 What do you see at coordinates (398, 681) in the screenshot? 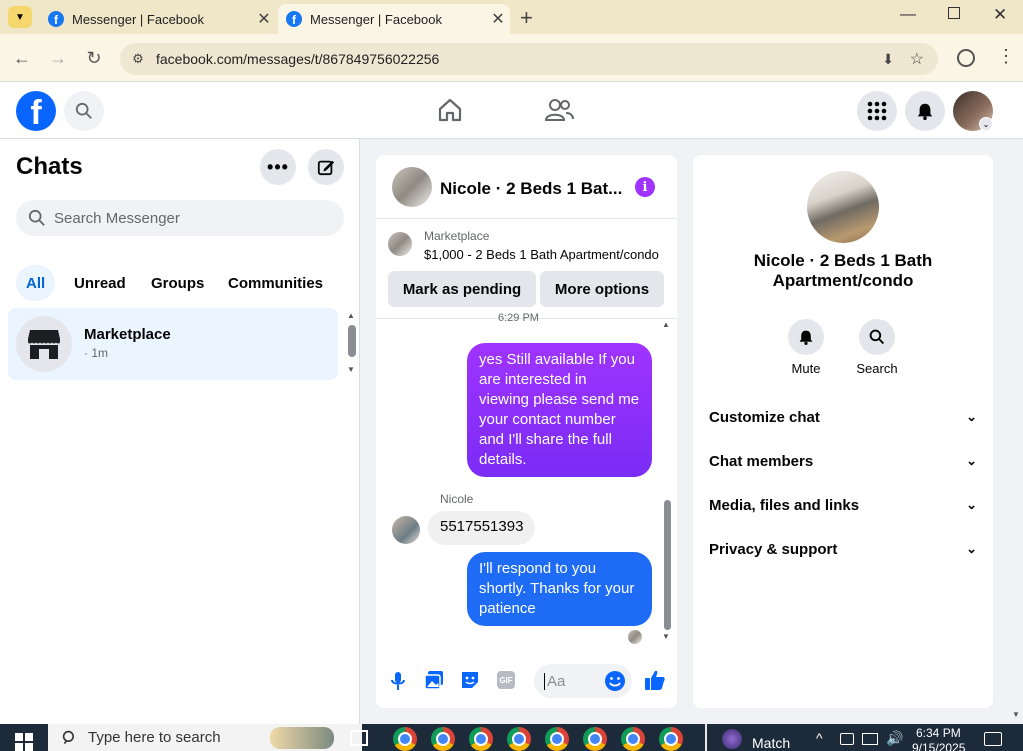
I see `microphone-icon` at bounding box center [398, 681].